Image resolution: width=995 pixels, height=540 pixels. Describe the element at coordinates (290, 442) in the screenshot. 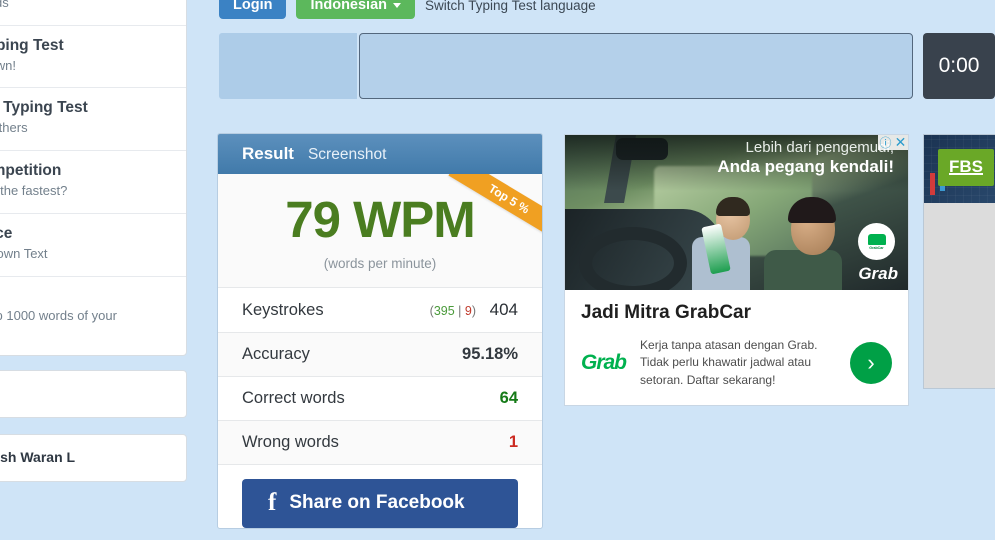

I see `row-label: Wrong words` at that location.